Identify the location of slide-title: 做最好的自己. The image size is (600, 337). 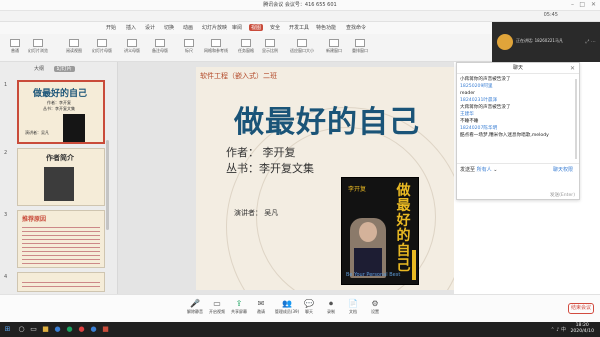
(327, 122).